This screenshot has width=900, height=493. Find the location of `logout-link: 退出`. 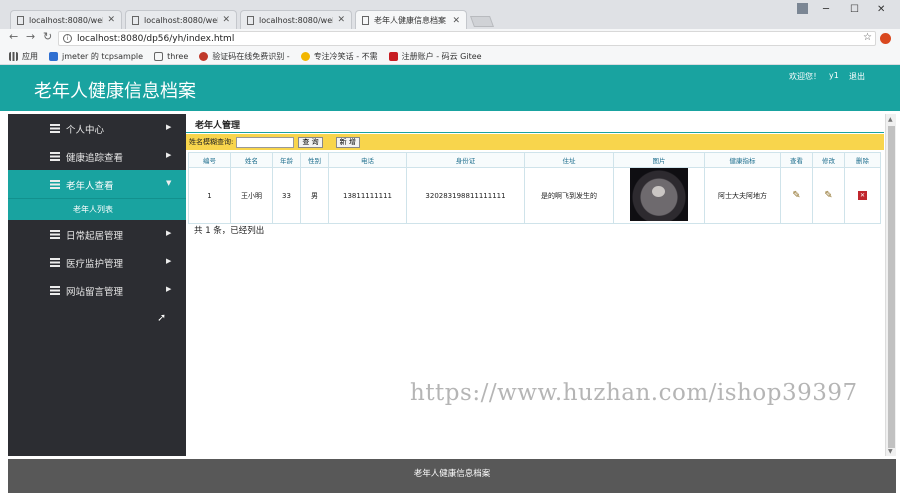

logout-link: 退出 is located at coordinates (857, 76).